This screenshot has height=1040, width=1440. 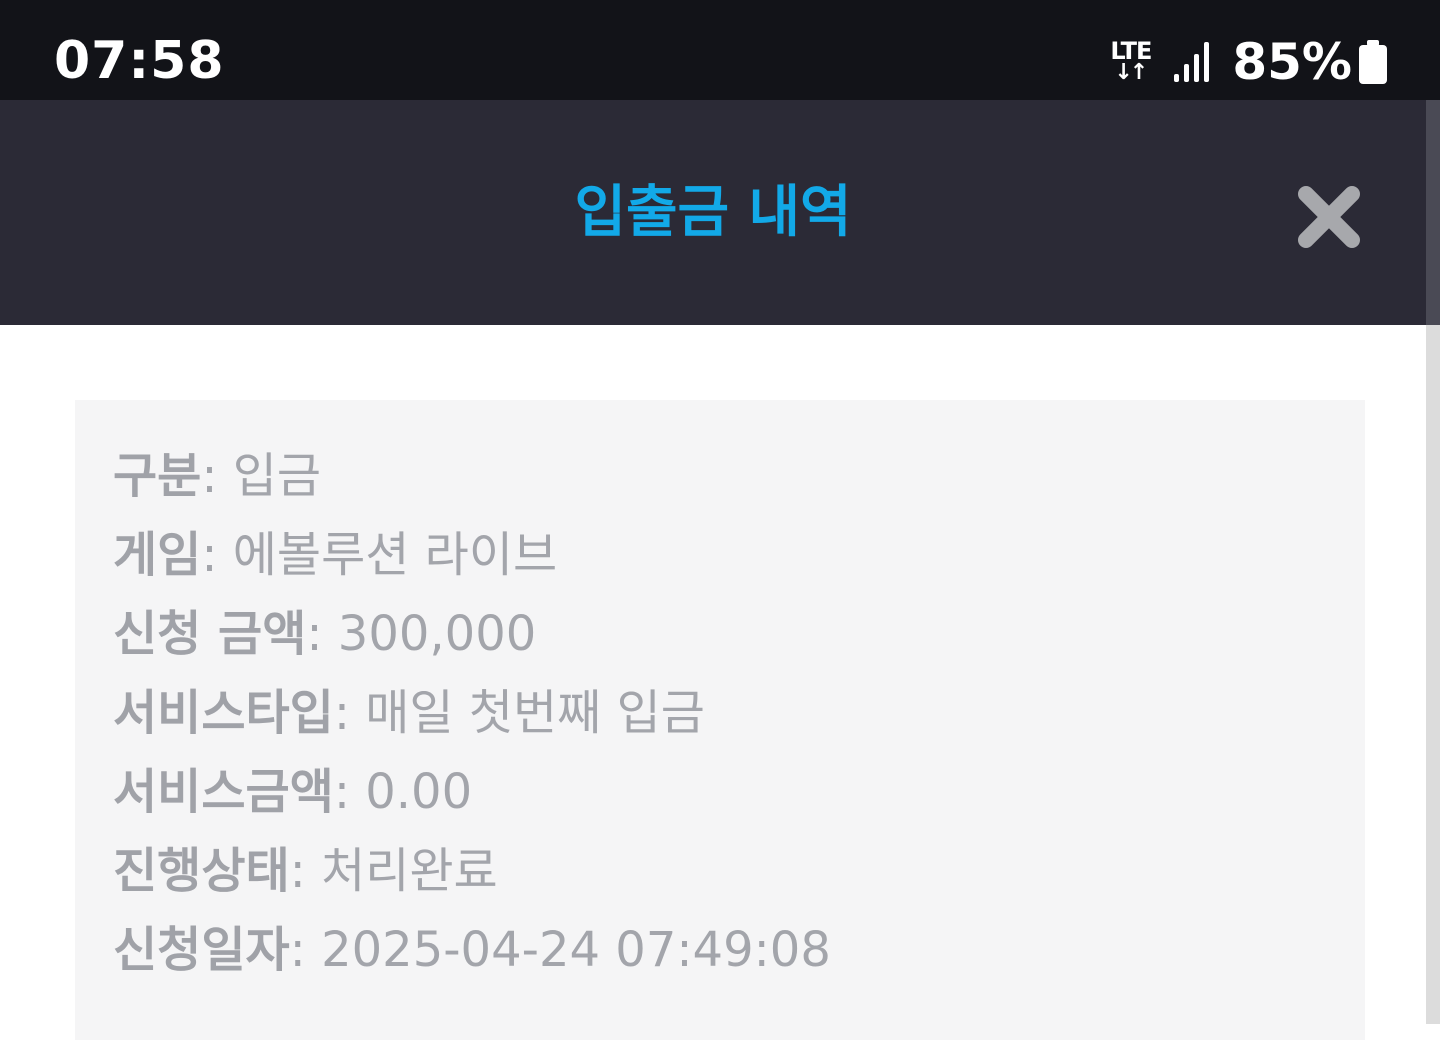 What do you see at coordinates (1292, 62) in the screenshot?
I see `battery-percent: 85%` at bounding box center [1292, 62].